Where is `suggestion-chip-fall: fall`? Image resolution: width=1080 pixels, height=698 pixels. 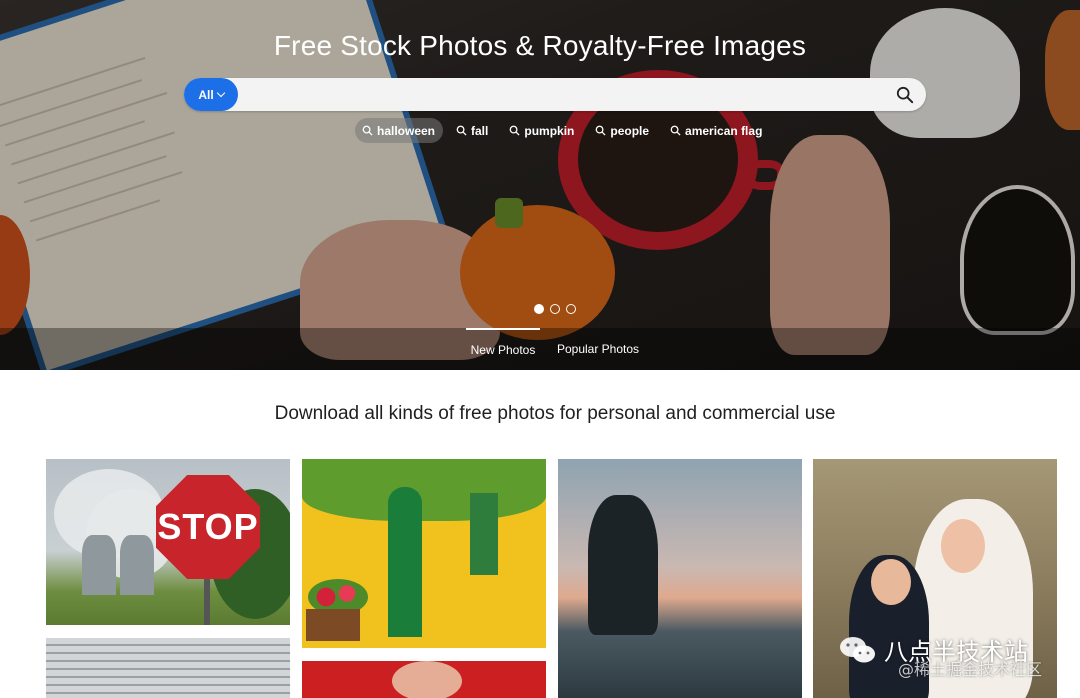
suggestion-chip-fall: fall is located at coordinates (472, 130).